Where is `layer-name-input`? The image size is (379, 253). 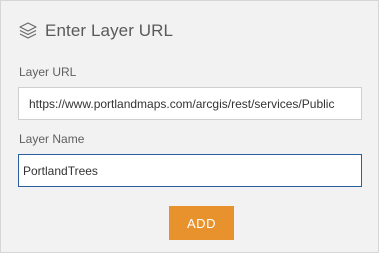 layer-name-input is located at coordinates (190, 170).